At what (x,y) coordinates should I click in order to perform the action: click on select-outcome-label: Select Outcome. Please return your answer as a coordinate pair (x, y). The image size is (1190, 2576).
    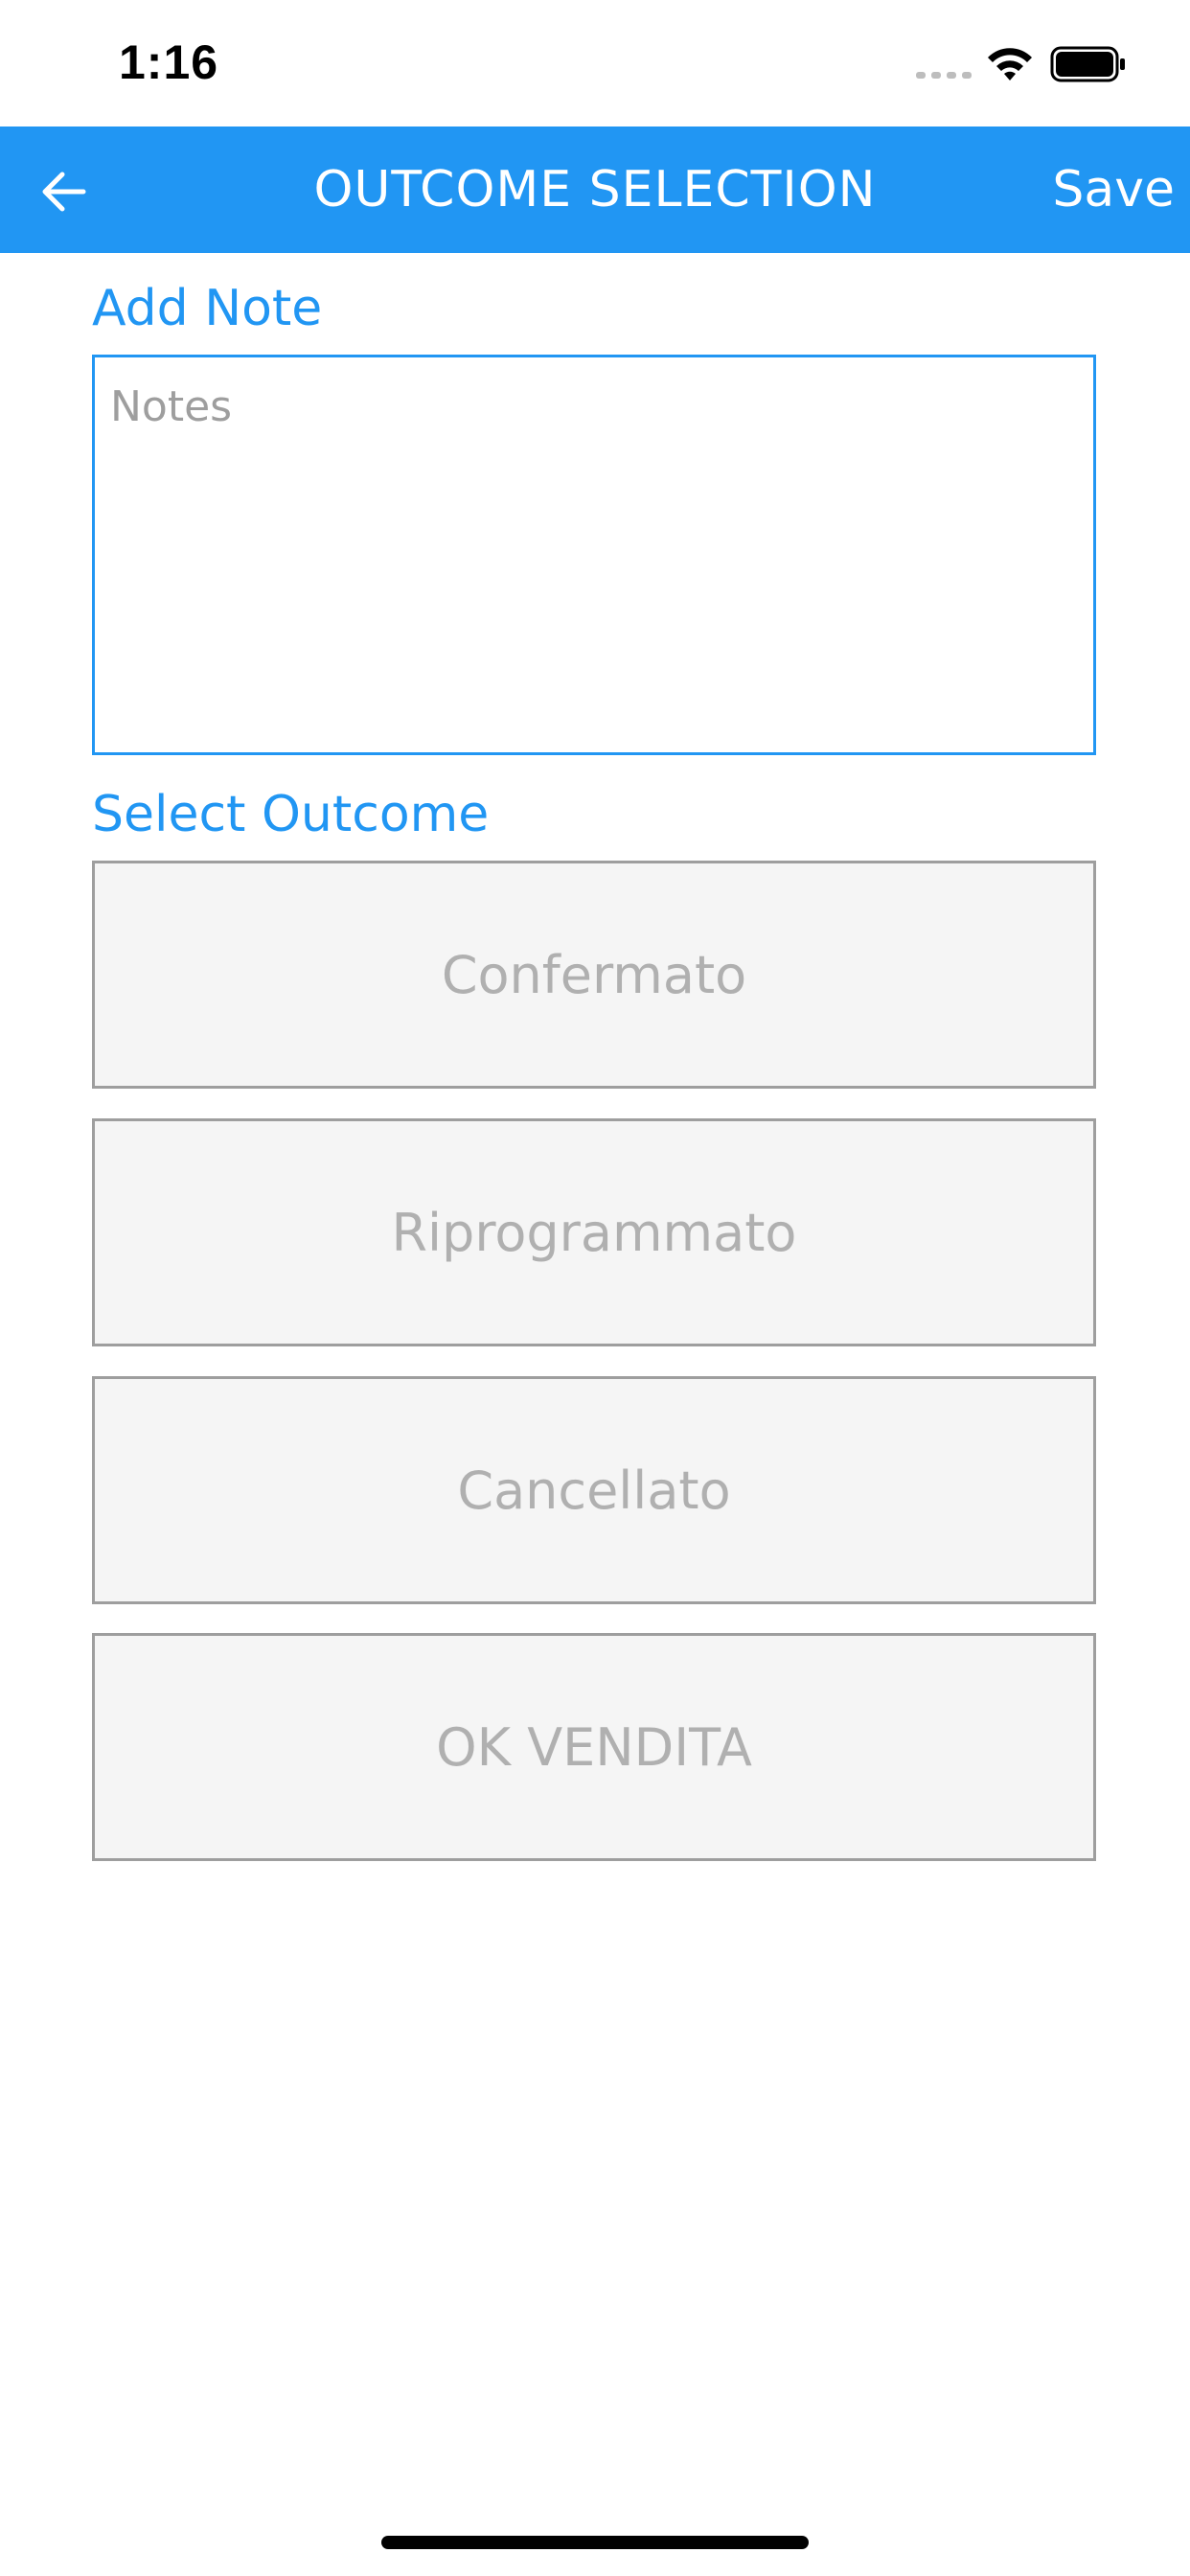
    Looking at the image, I should click on (291, 814).